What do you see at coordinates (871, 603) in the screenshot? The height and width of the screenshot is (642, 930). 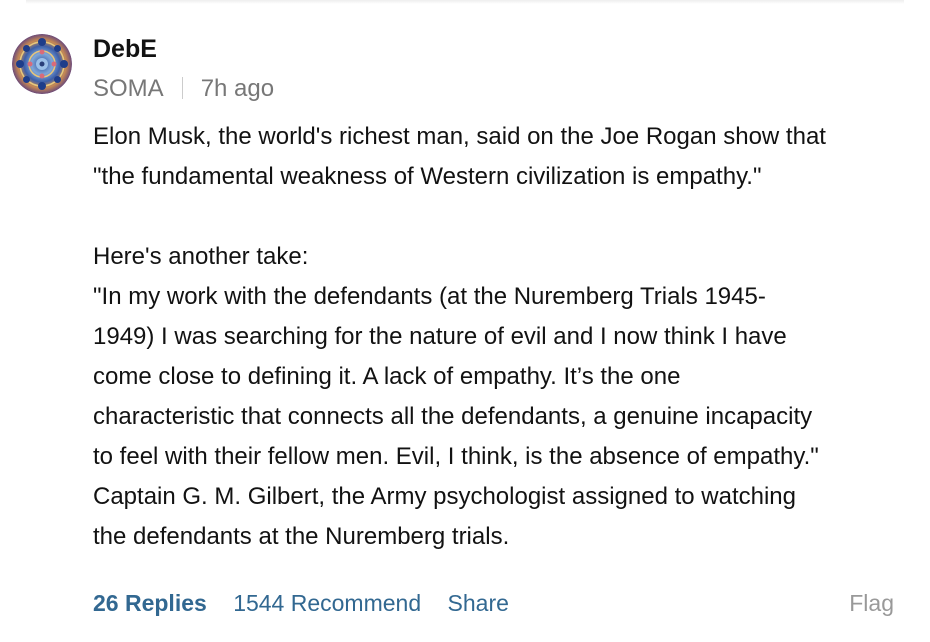 I see `flag-button: Flag` at bounding box center [871, 603].